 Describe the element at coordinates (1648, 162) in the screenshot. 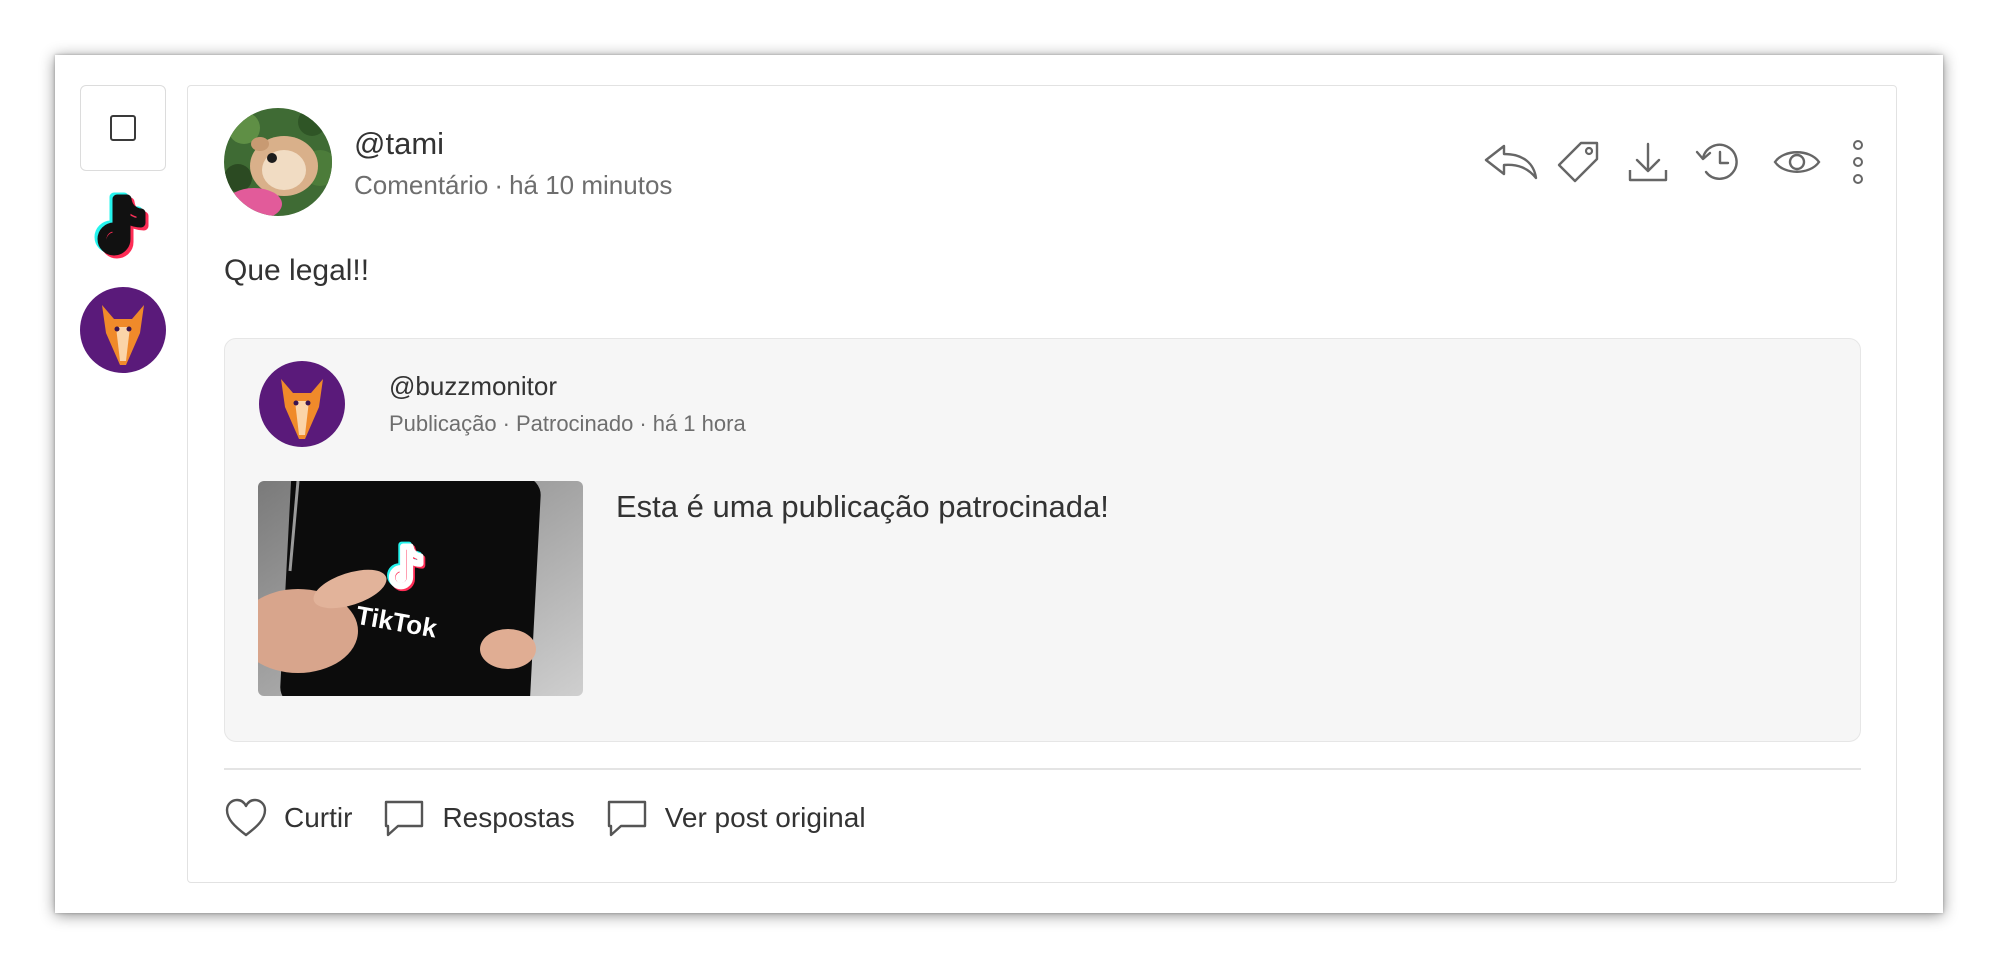

I see `download-icon` at that location.